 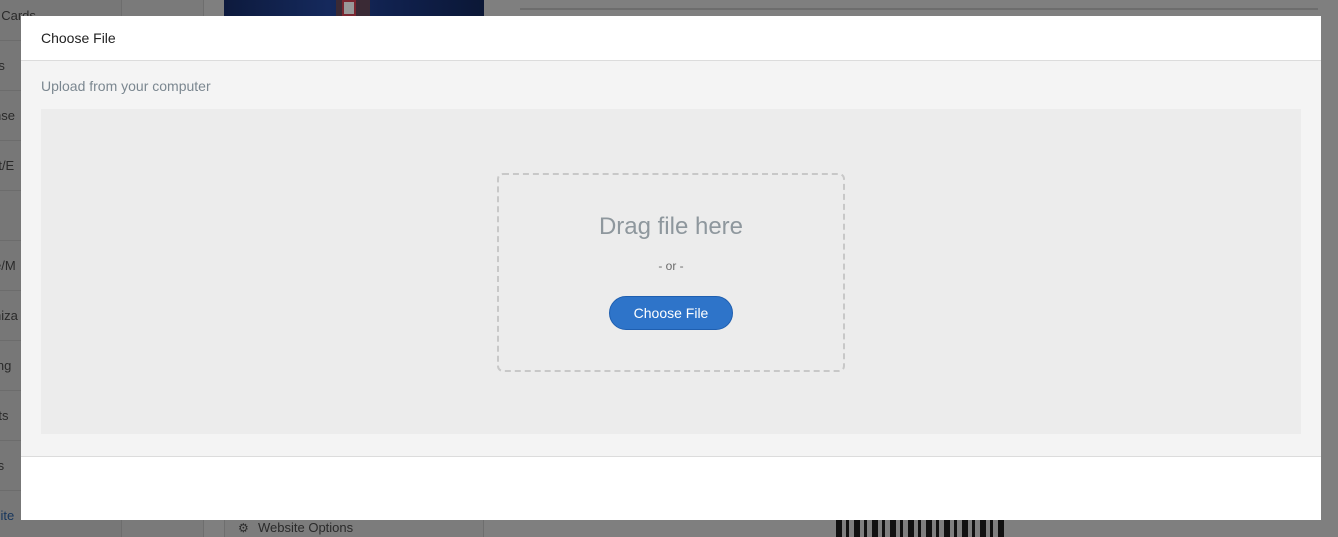 What do you see at coordinates (306, 527) in the screenshot?
I see `background-website-options-label: Website Options` at bounding box center [306, 527].